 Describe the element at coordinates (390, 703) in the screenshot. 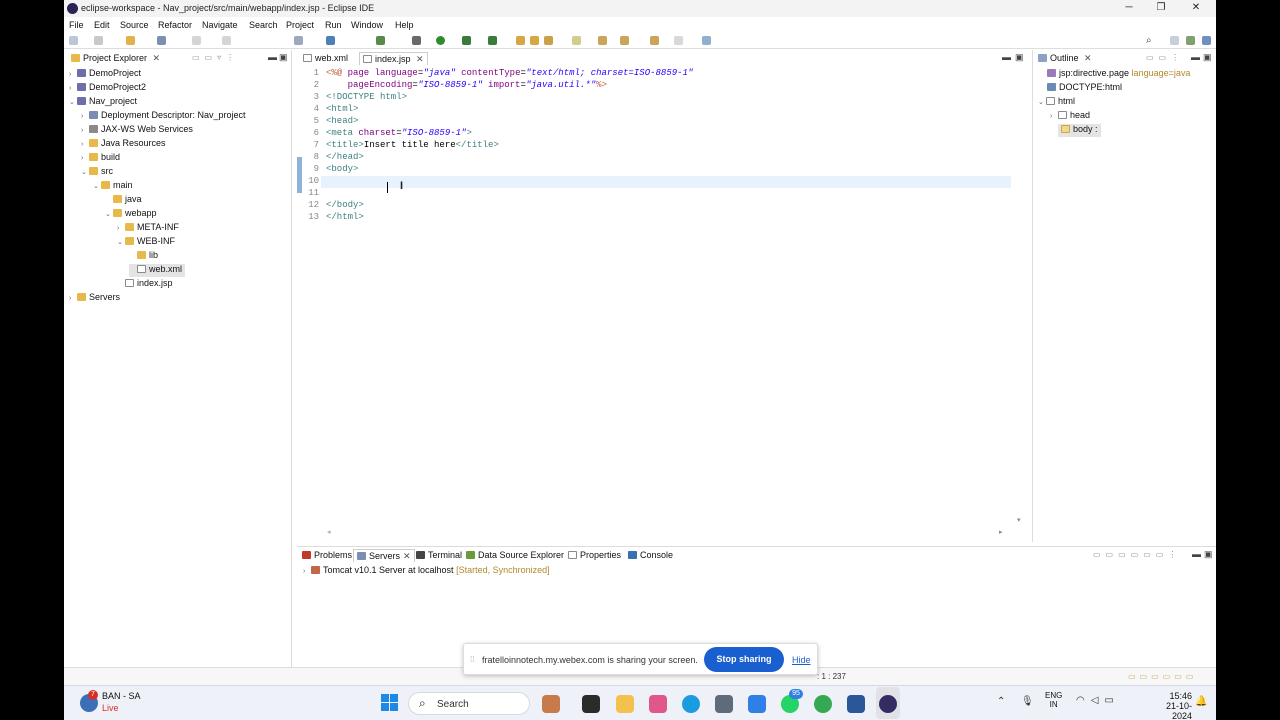

I see `windows-start-icon` at that location.